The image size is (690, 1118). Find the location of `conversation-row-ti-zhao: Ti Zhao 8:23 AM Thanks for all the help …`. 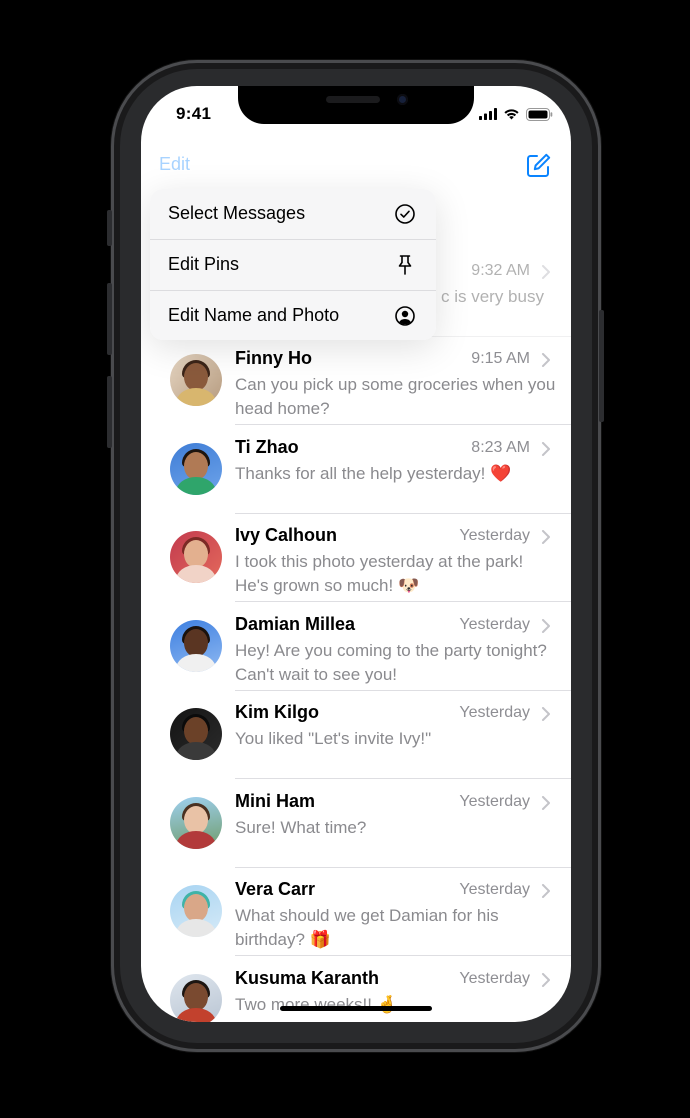

conversation-row-ti-zhao: Ti Zhao 8:23 AM Thanks for all the help … is located at coordinates (356, 470).